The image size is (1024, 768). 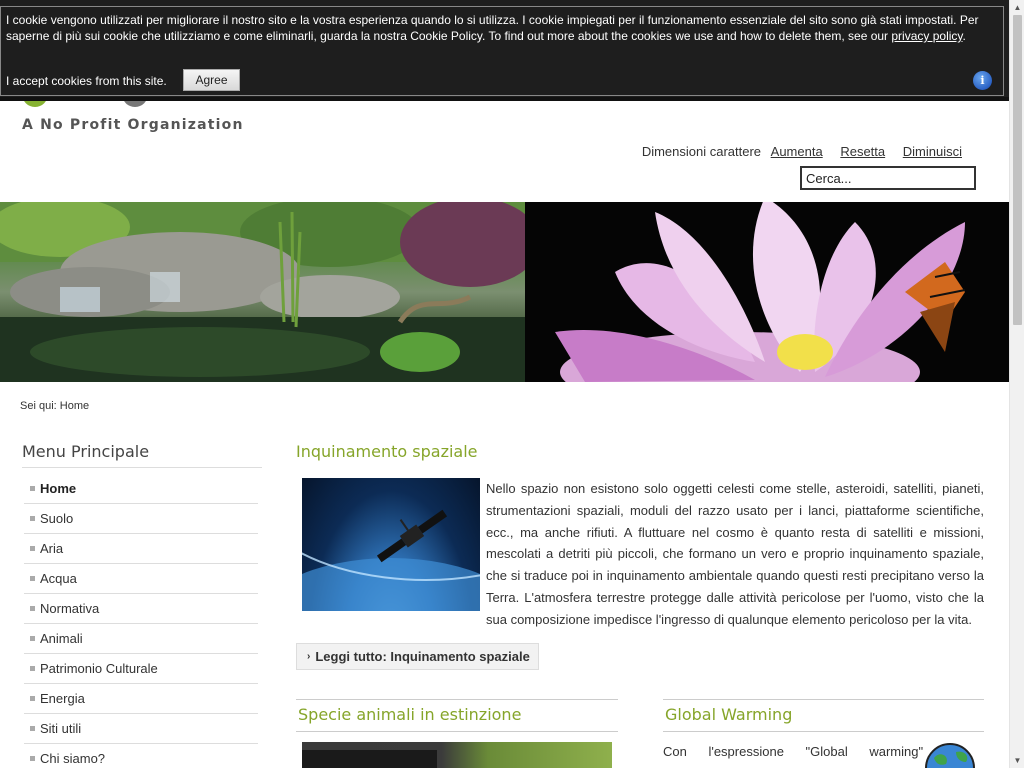 I want to click on sidebar-item-label: Animali, so click(x=61, y=638).